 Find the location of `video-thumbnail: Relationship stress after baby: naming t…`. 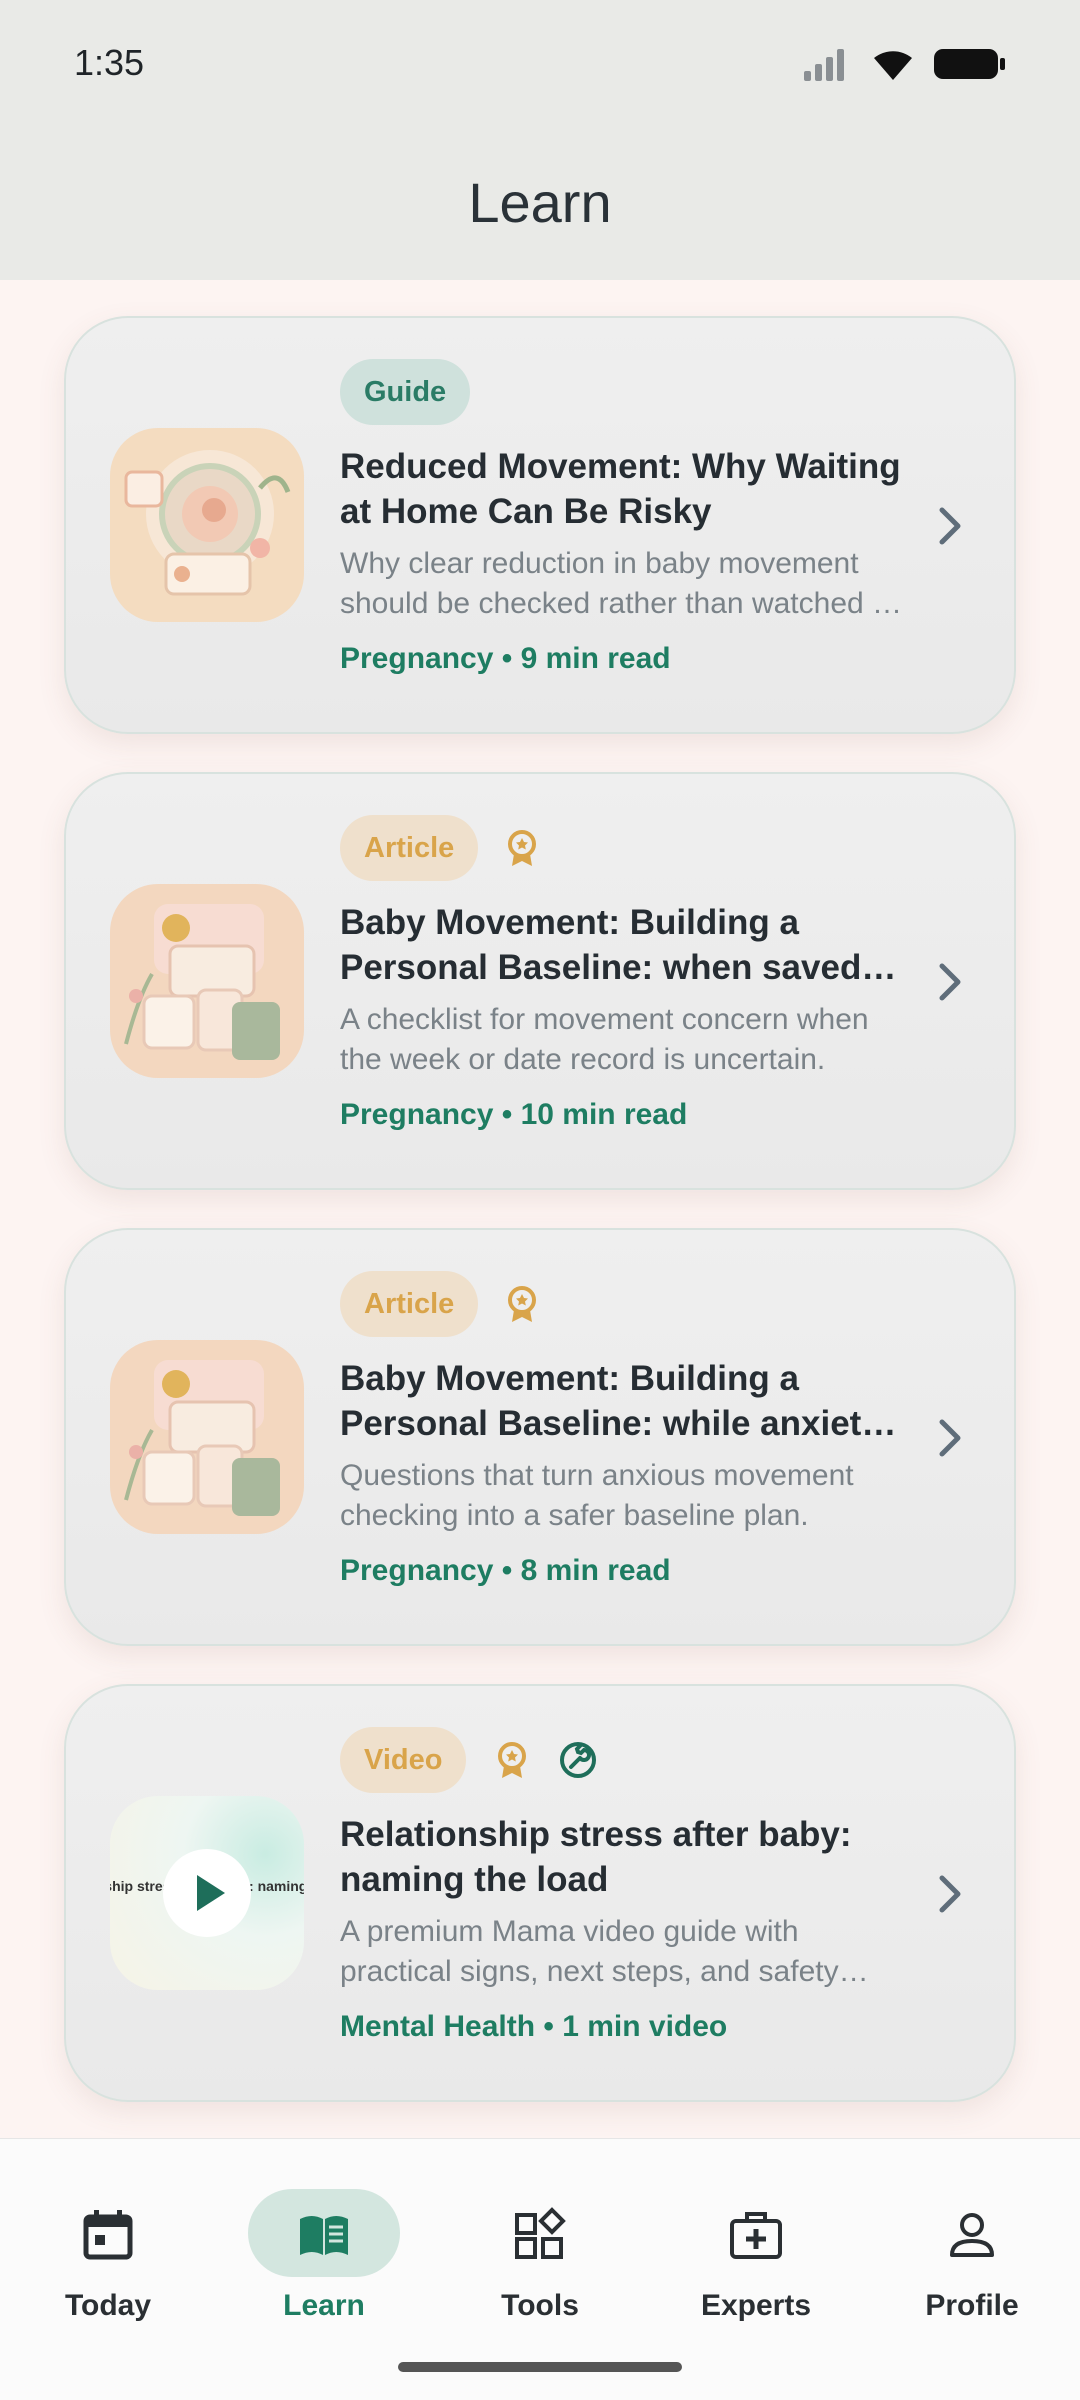

video-thumbnail: Relationship stress after baby: naming t… is located at coordinates (207, 1893).